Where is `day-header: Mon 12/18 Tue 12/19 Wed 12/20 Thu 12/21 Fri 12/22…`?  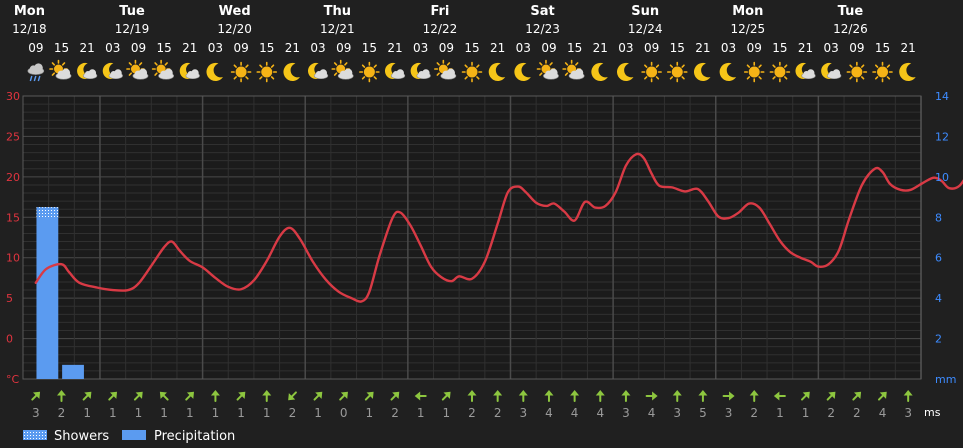 day-header: Mon 12/18 Tue 12/19 Wed 12/20 Thu 12/21 Fri 12/22… is located at coordinates (440, 20).